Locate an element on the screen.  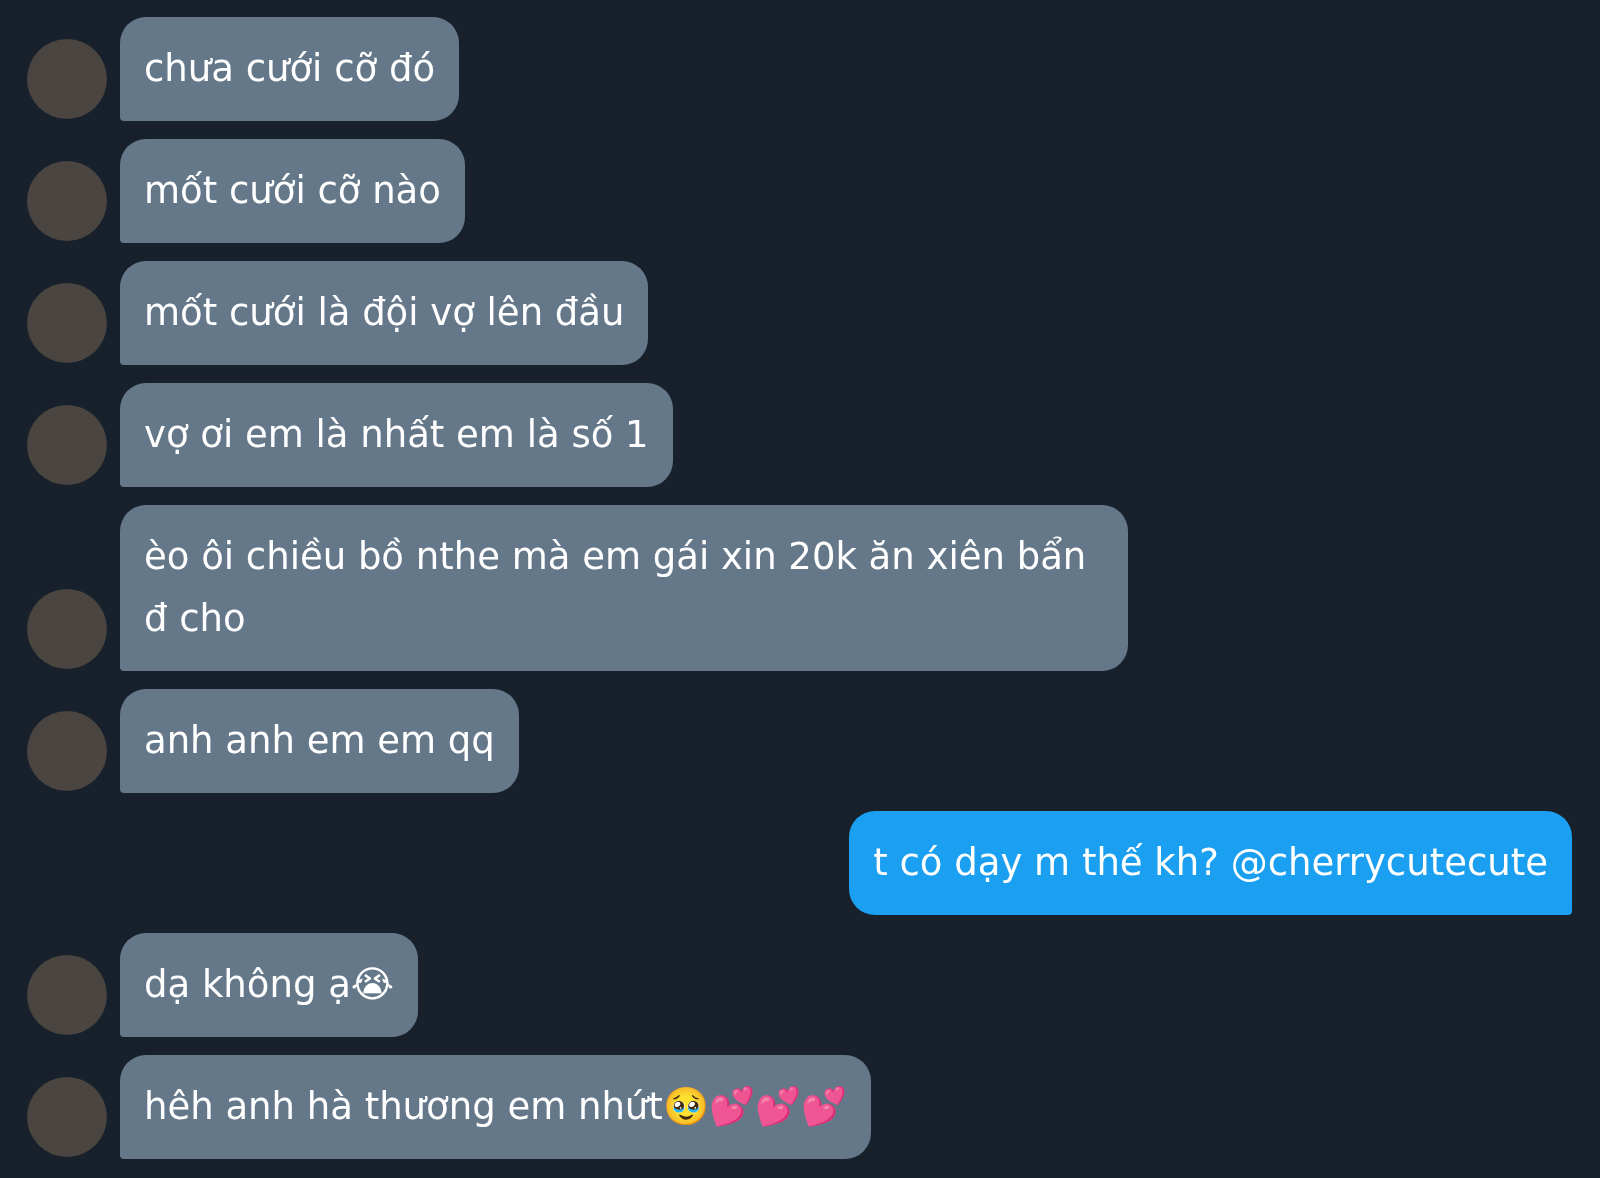
incoming-message: hêh anh hà thương em nhứt🥹💕💕💕 is located at coordinates (495, 1107).